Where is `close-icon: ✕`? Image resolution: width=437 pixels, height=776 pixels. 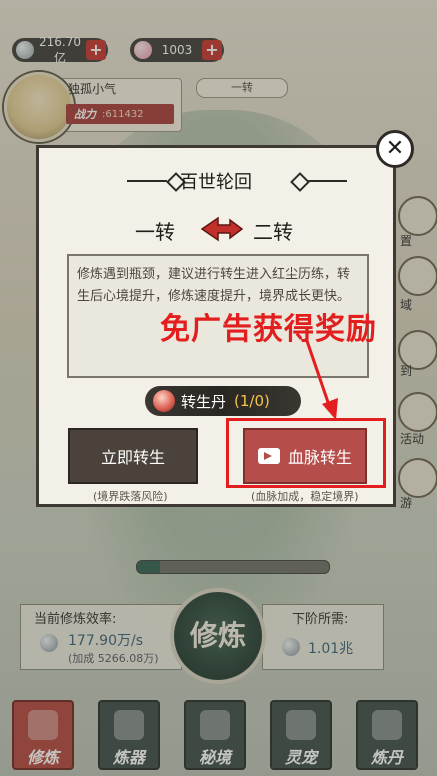 close-icon: ✕ is located at coordinates (395, 149).